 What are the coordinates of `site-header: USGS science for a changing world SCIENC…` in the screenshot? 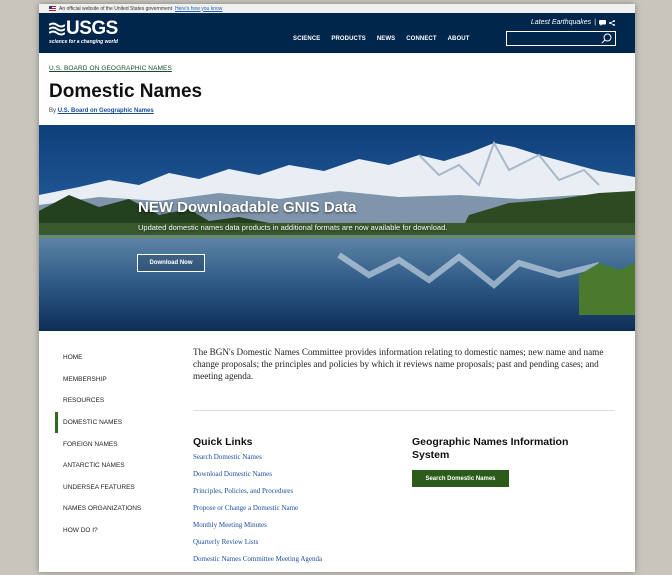 It's located at (337, 33).